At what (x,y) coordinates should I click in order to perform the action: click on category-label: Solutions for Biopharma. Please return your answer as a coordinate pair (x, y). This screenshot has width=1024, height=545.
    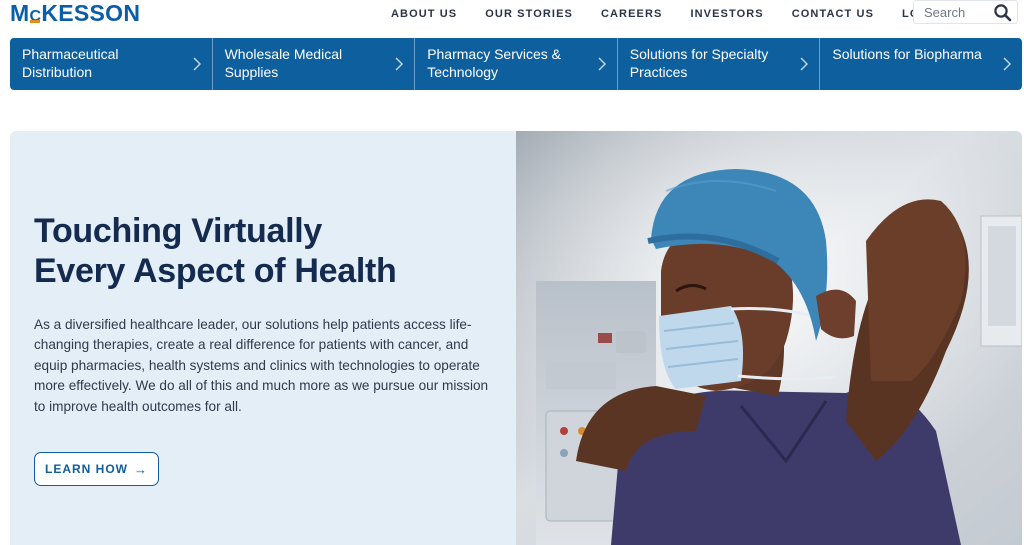
    Looking at the image, I should click on (907, 54).